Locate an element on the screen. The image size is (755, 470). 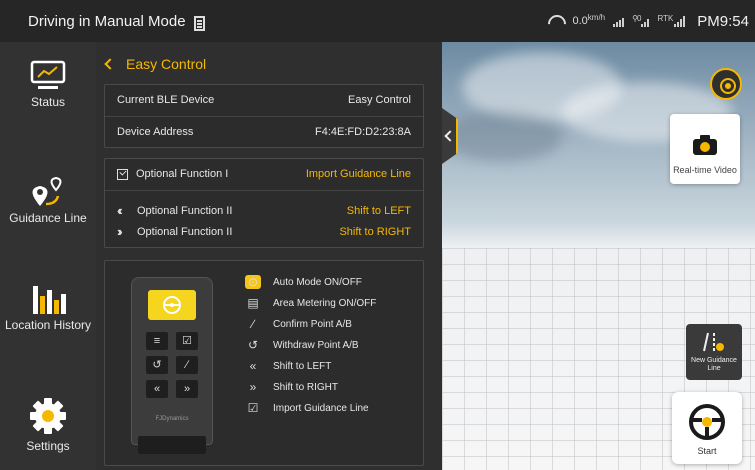
monitor-icon is located at coordinates (48, 74).